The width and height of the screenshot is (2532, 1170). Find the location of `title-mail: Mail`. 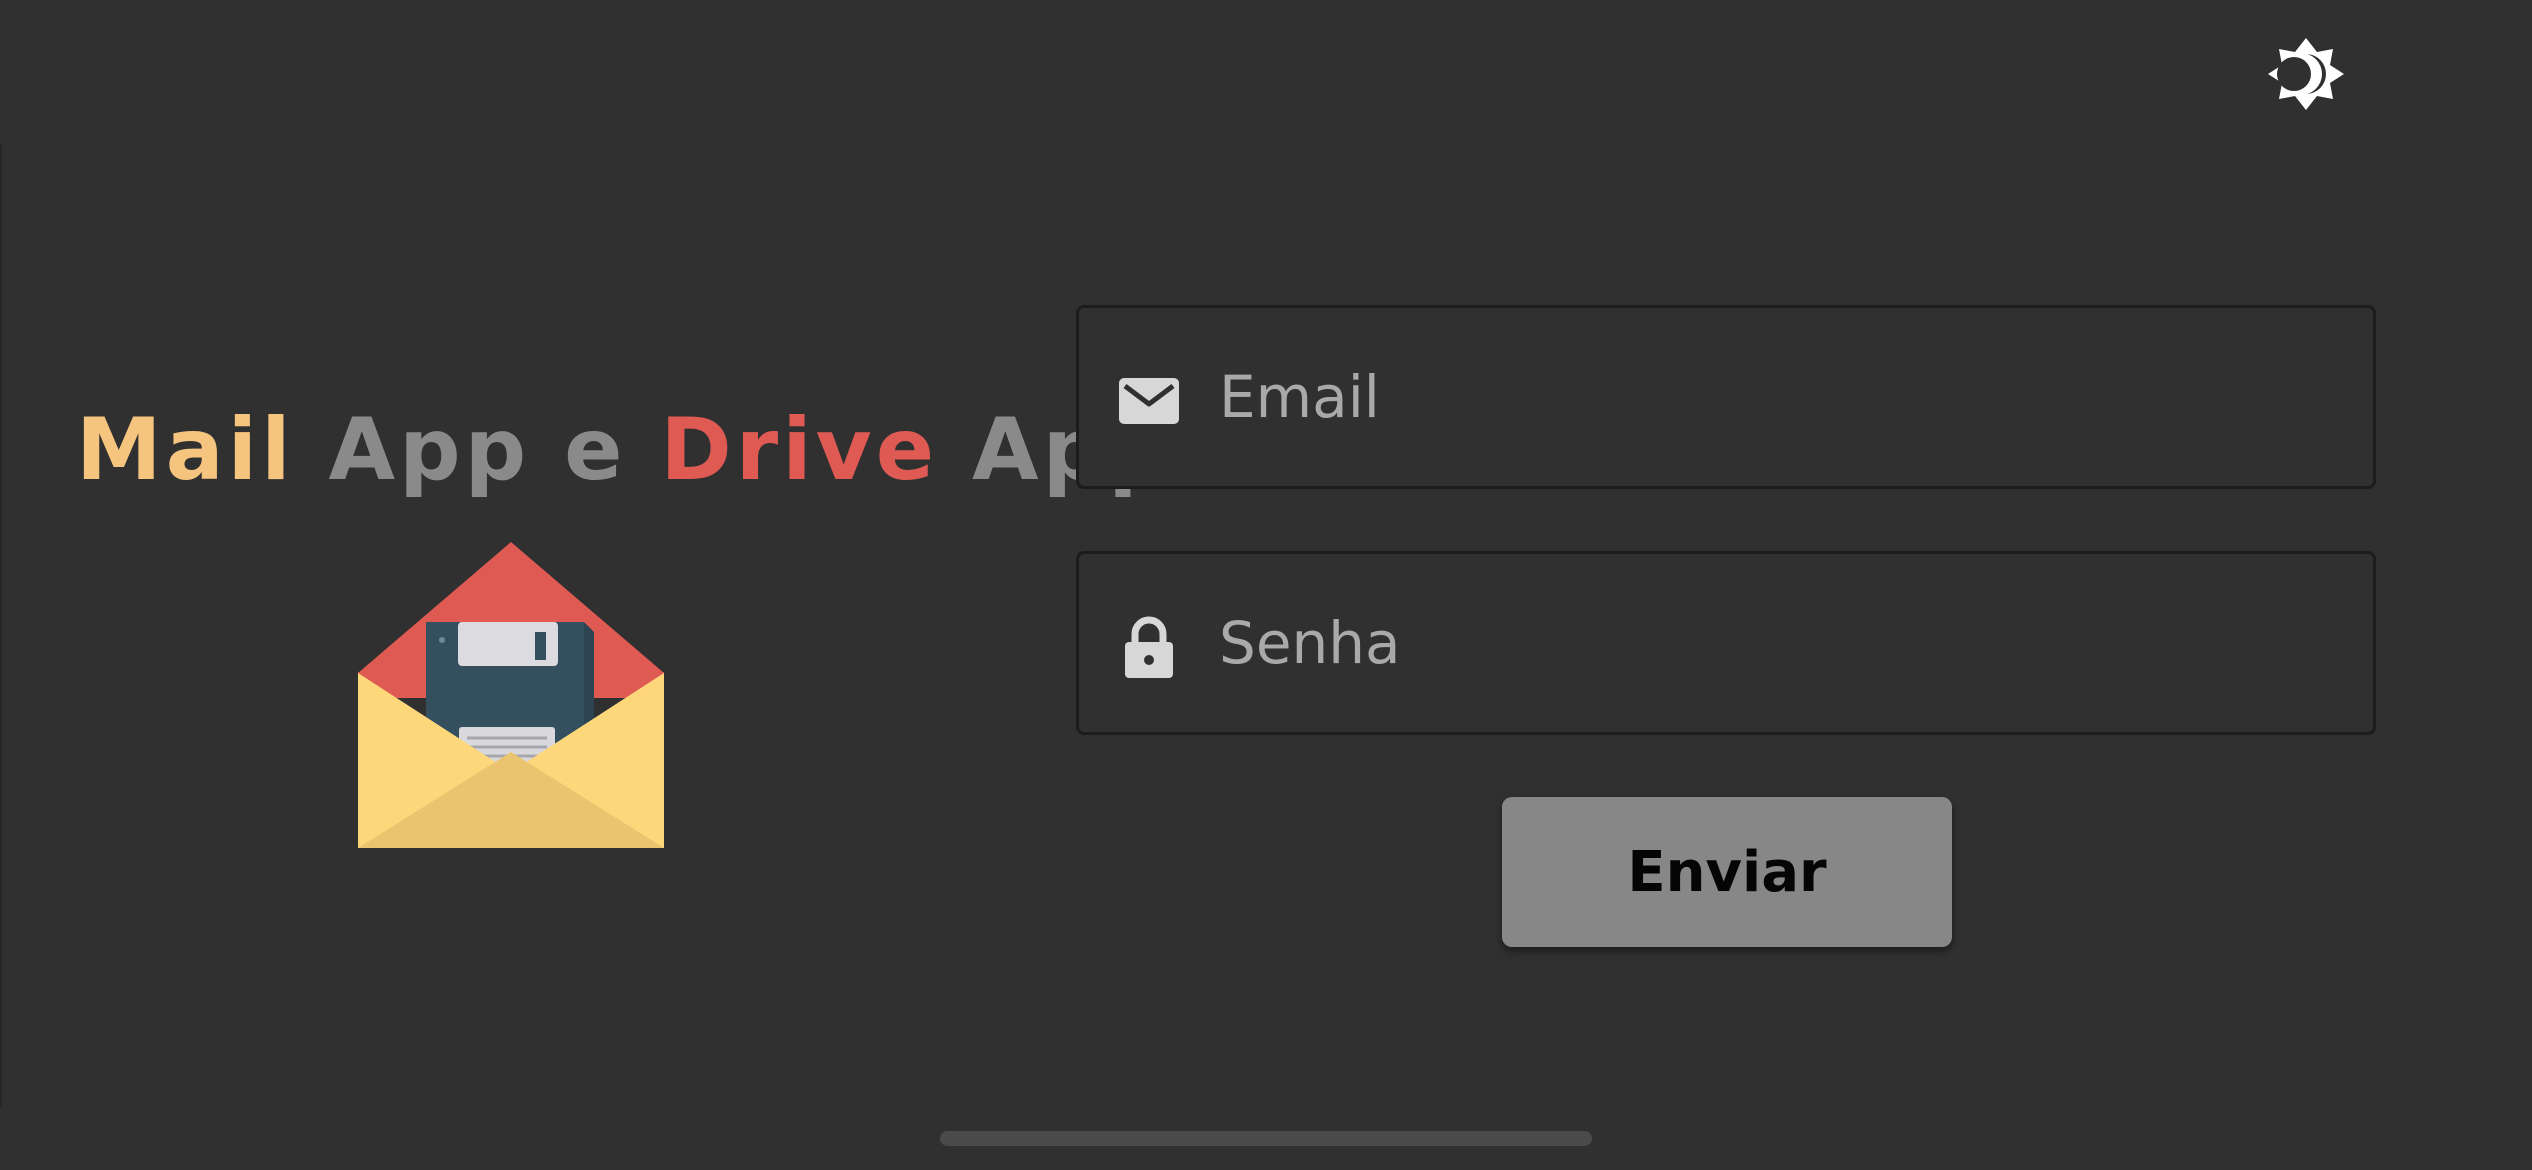

title-mail: Mail is located at coordinates (185, 450).